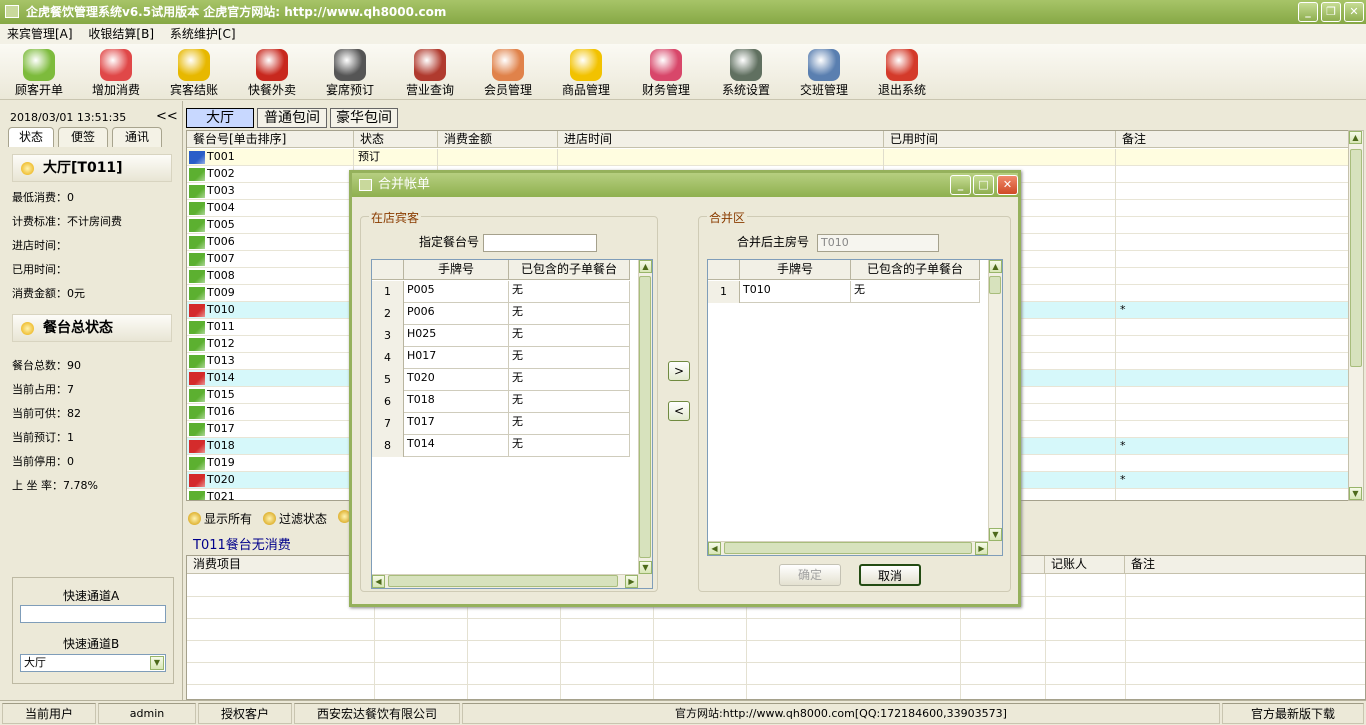  What do you see at coordinates (666, 72) in the screenshot?
I see `toolbar-button-9: 财务管理` at bounding box center [666, 72].